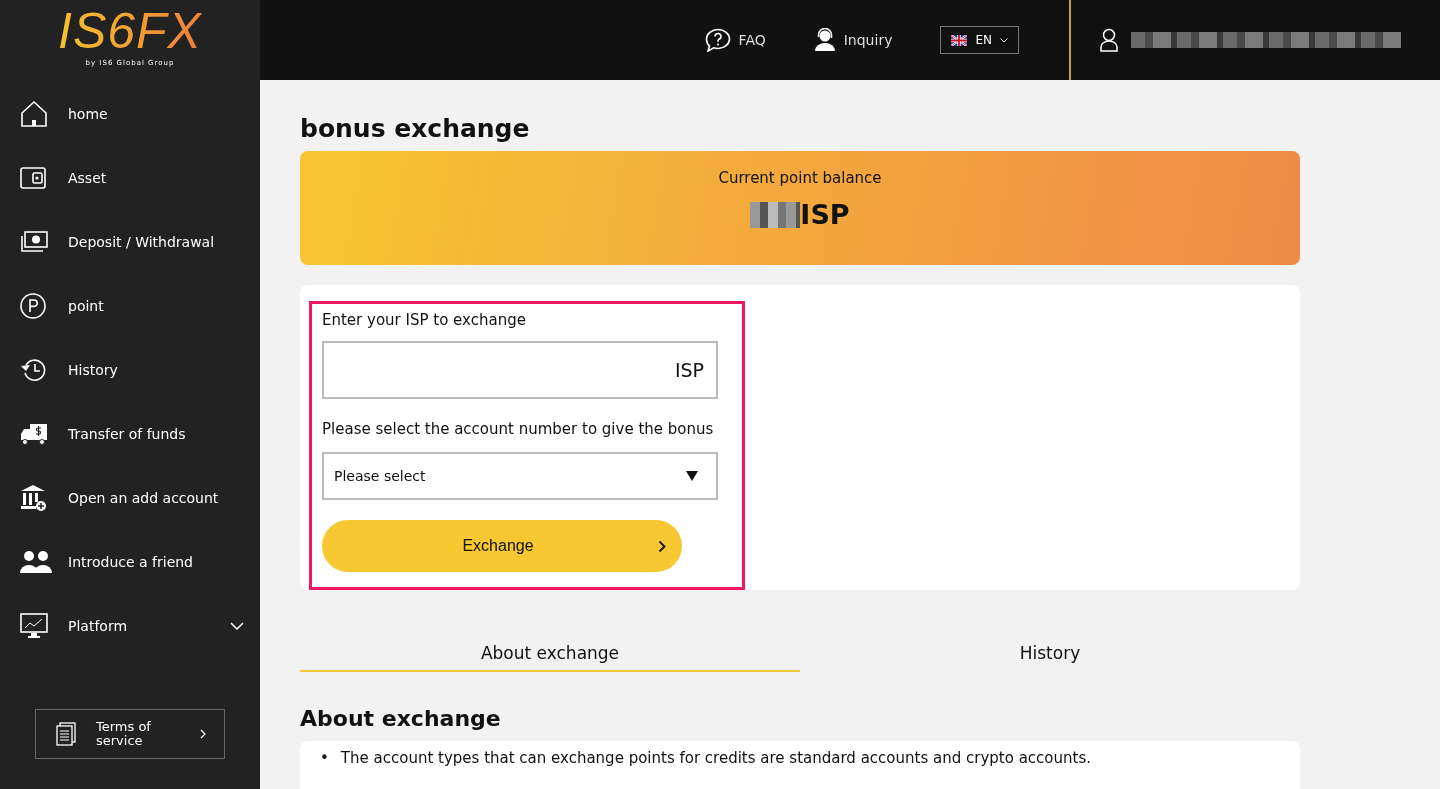 The image size is (1440, 789). Describe the element at coordinates (33, 306) in the screenshot. I see `p-circle-icon` at that location.